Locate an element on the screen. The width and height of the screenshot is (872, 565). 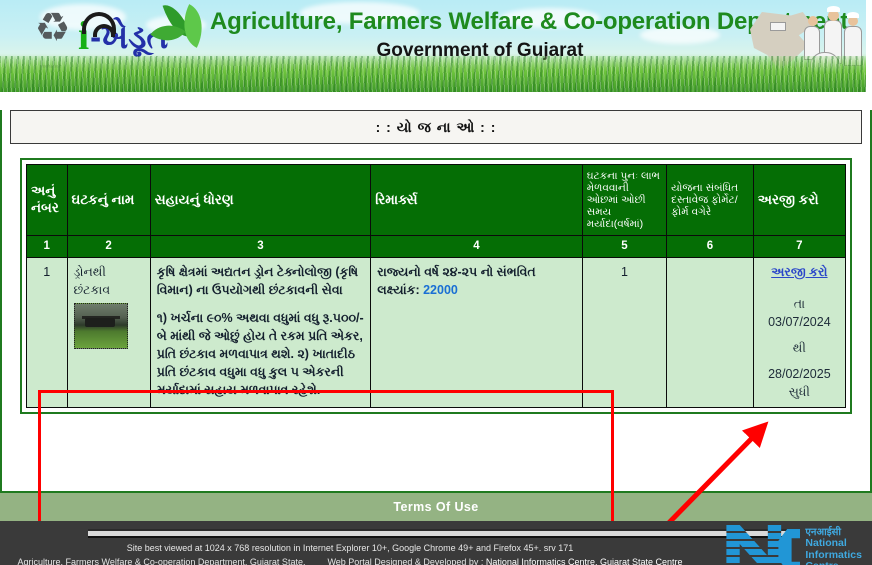
th-remarks: રિમાર્ક્સ is located at coordinates (476, 200).